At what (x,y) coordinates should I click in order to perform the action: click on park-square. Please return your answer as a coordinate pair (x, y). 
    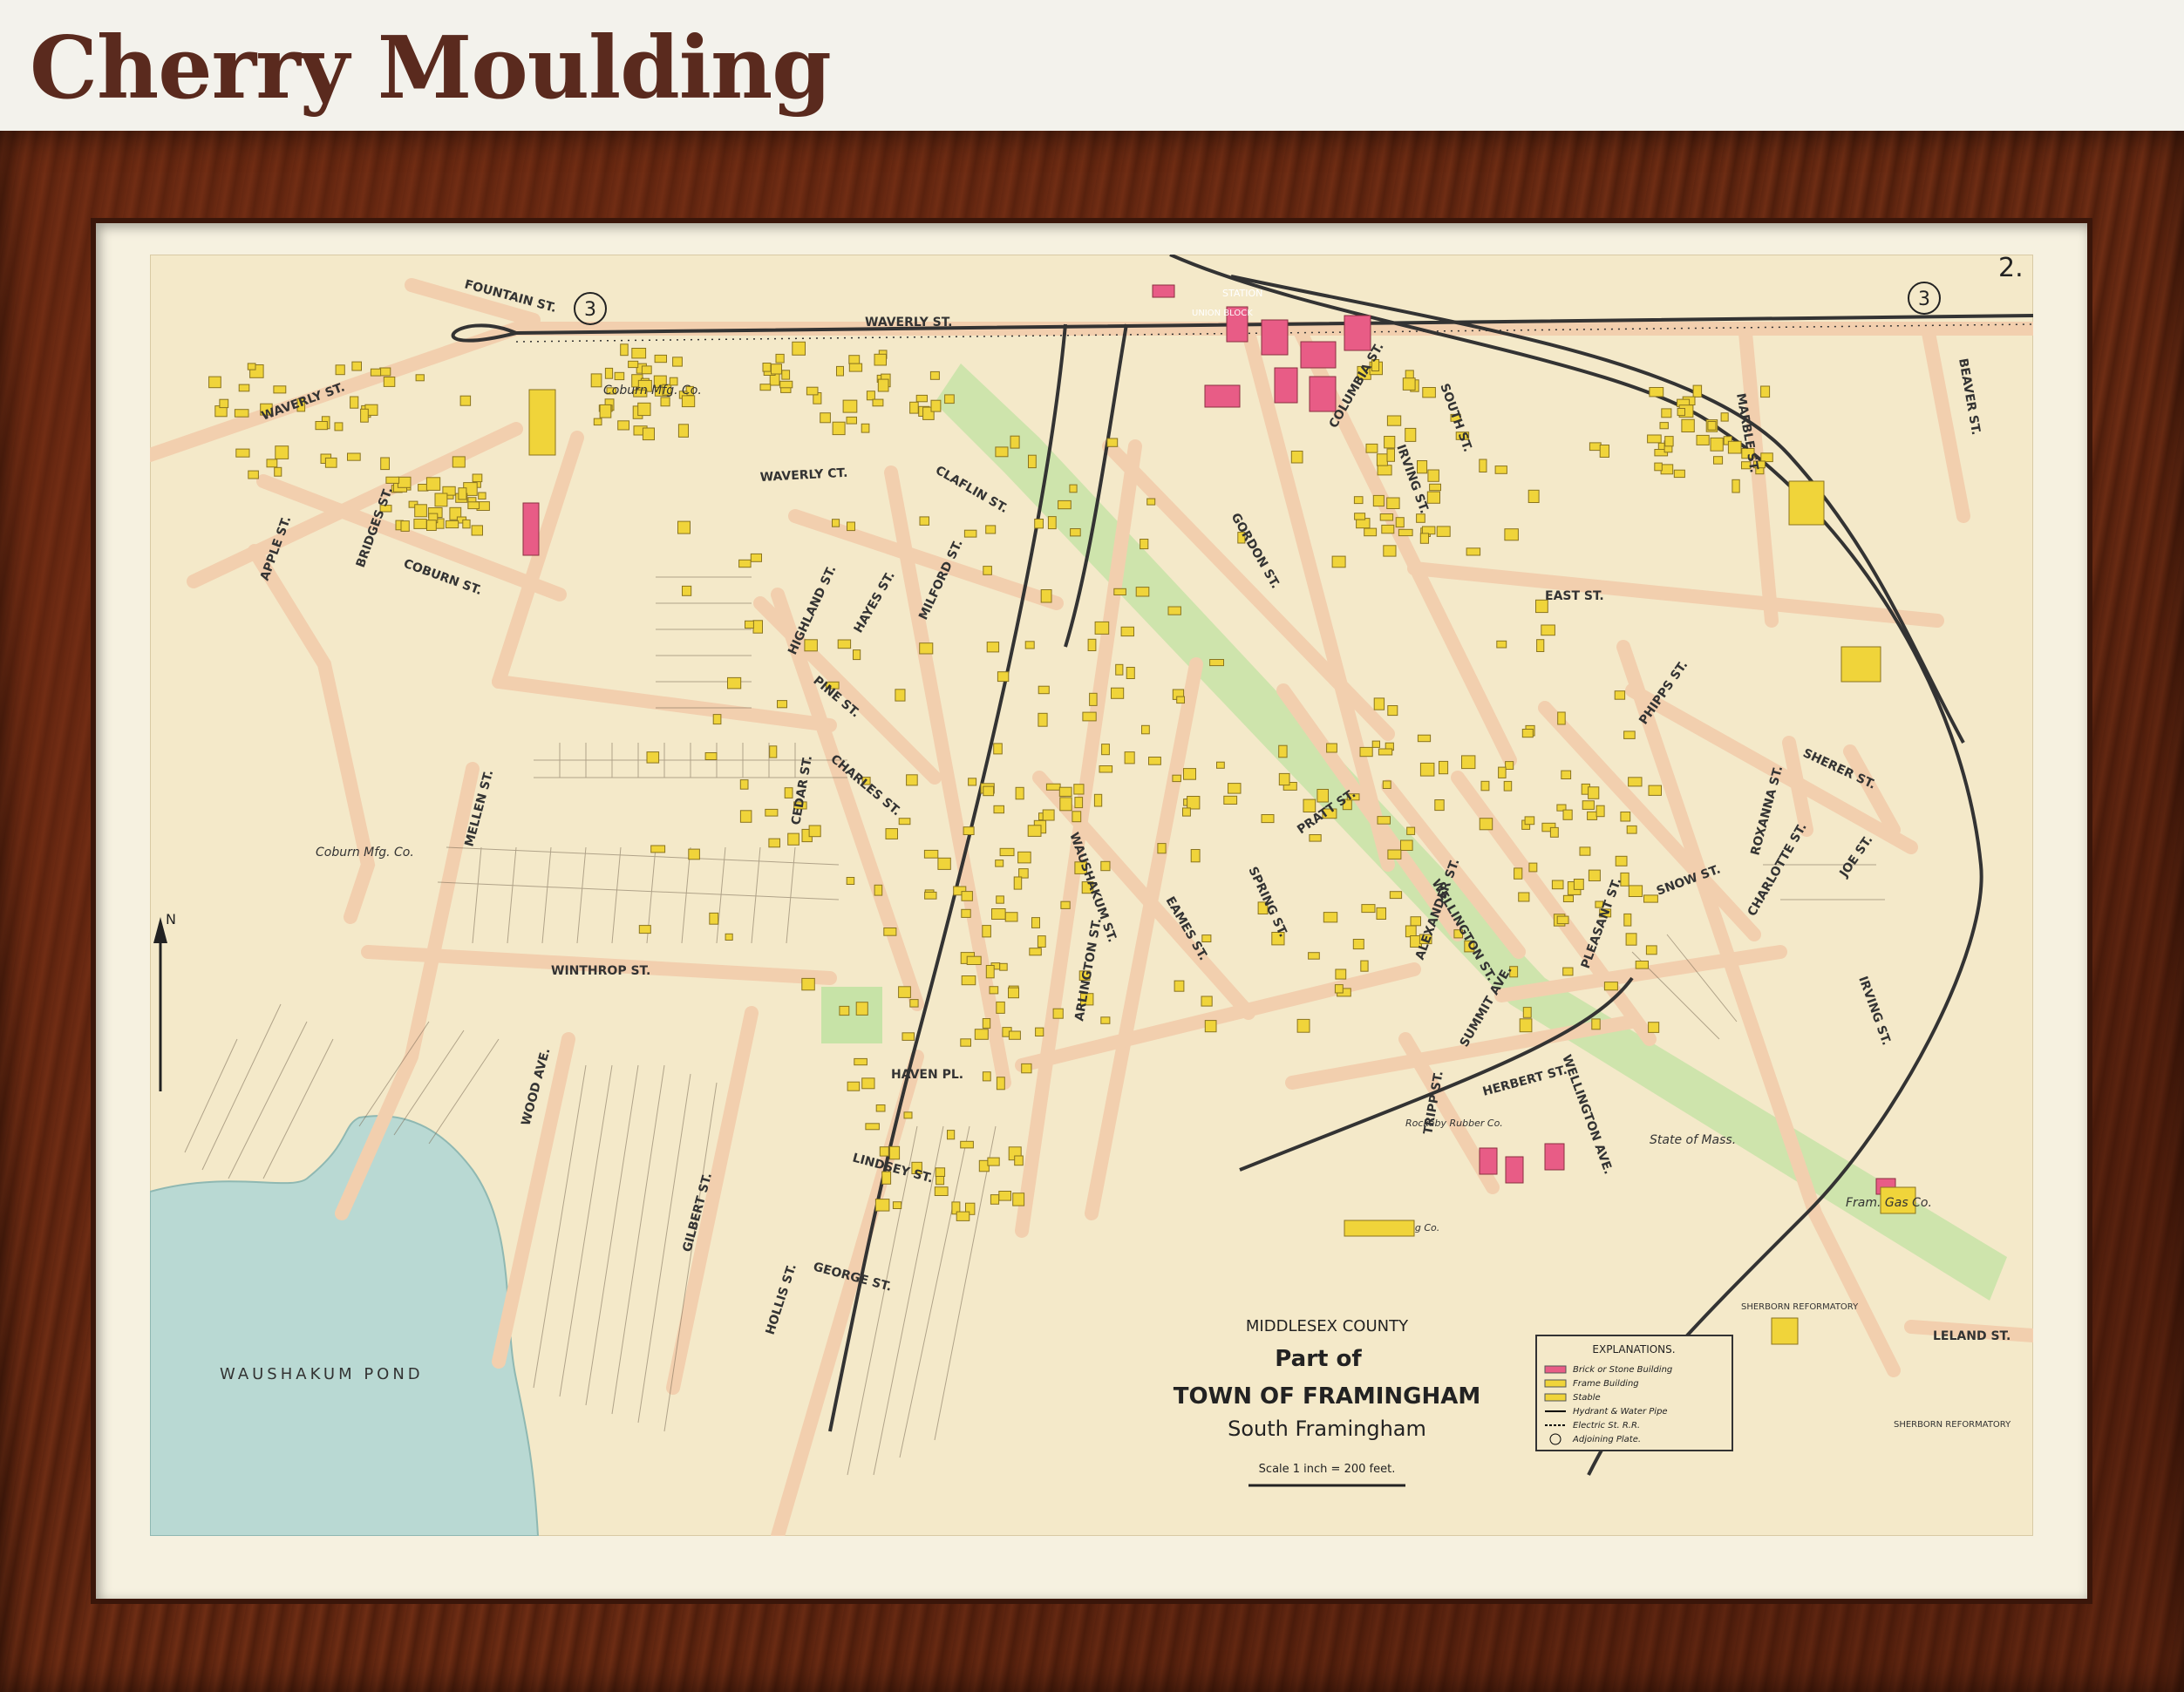
    Looking at the image, I should click on (851, 1015).